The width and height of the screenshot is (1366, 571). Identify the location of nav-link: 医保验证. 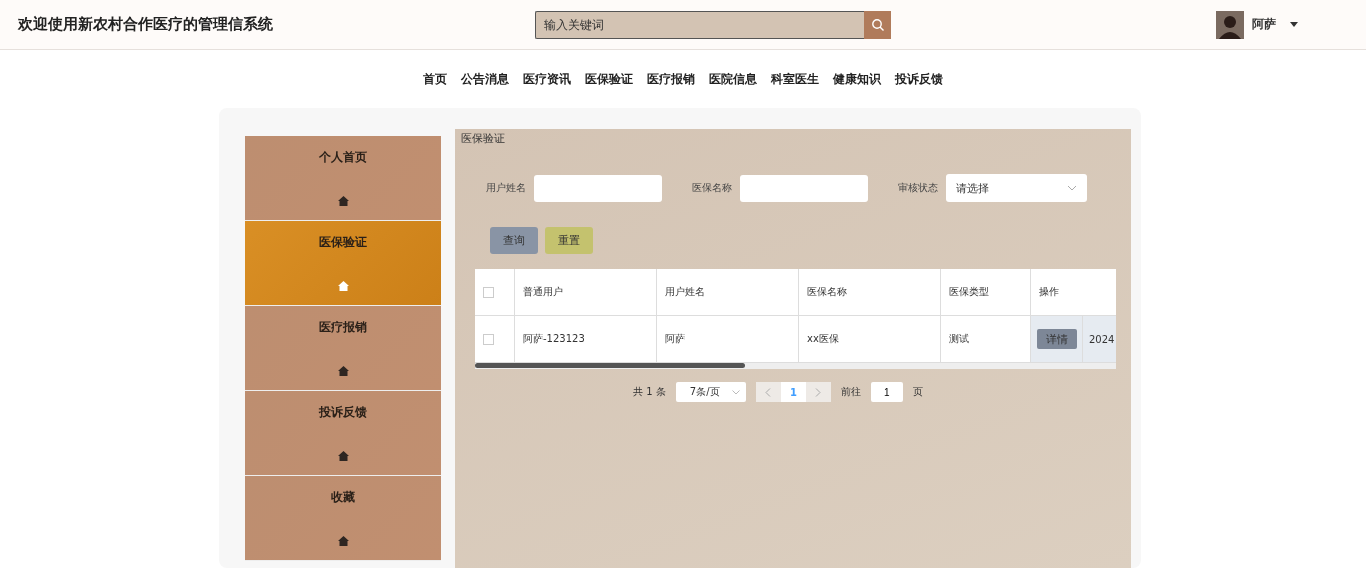
(609, 79).